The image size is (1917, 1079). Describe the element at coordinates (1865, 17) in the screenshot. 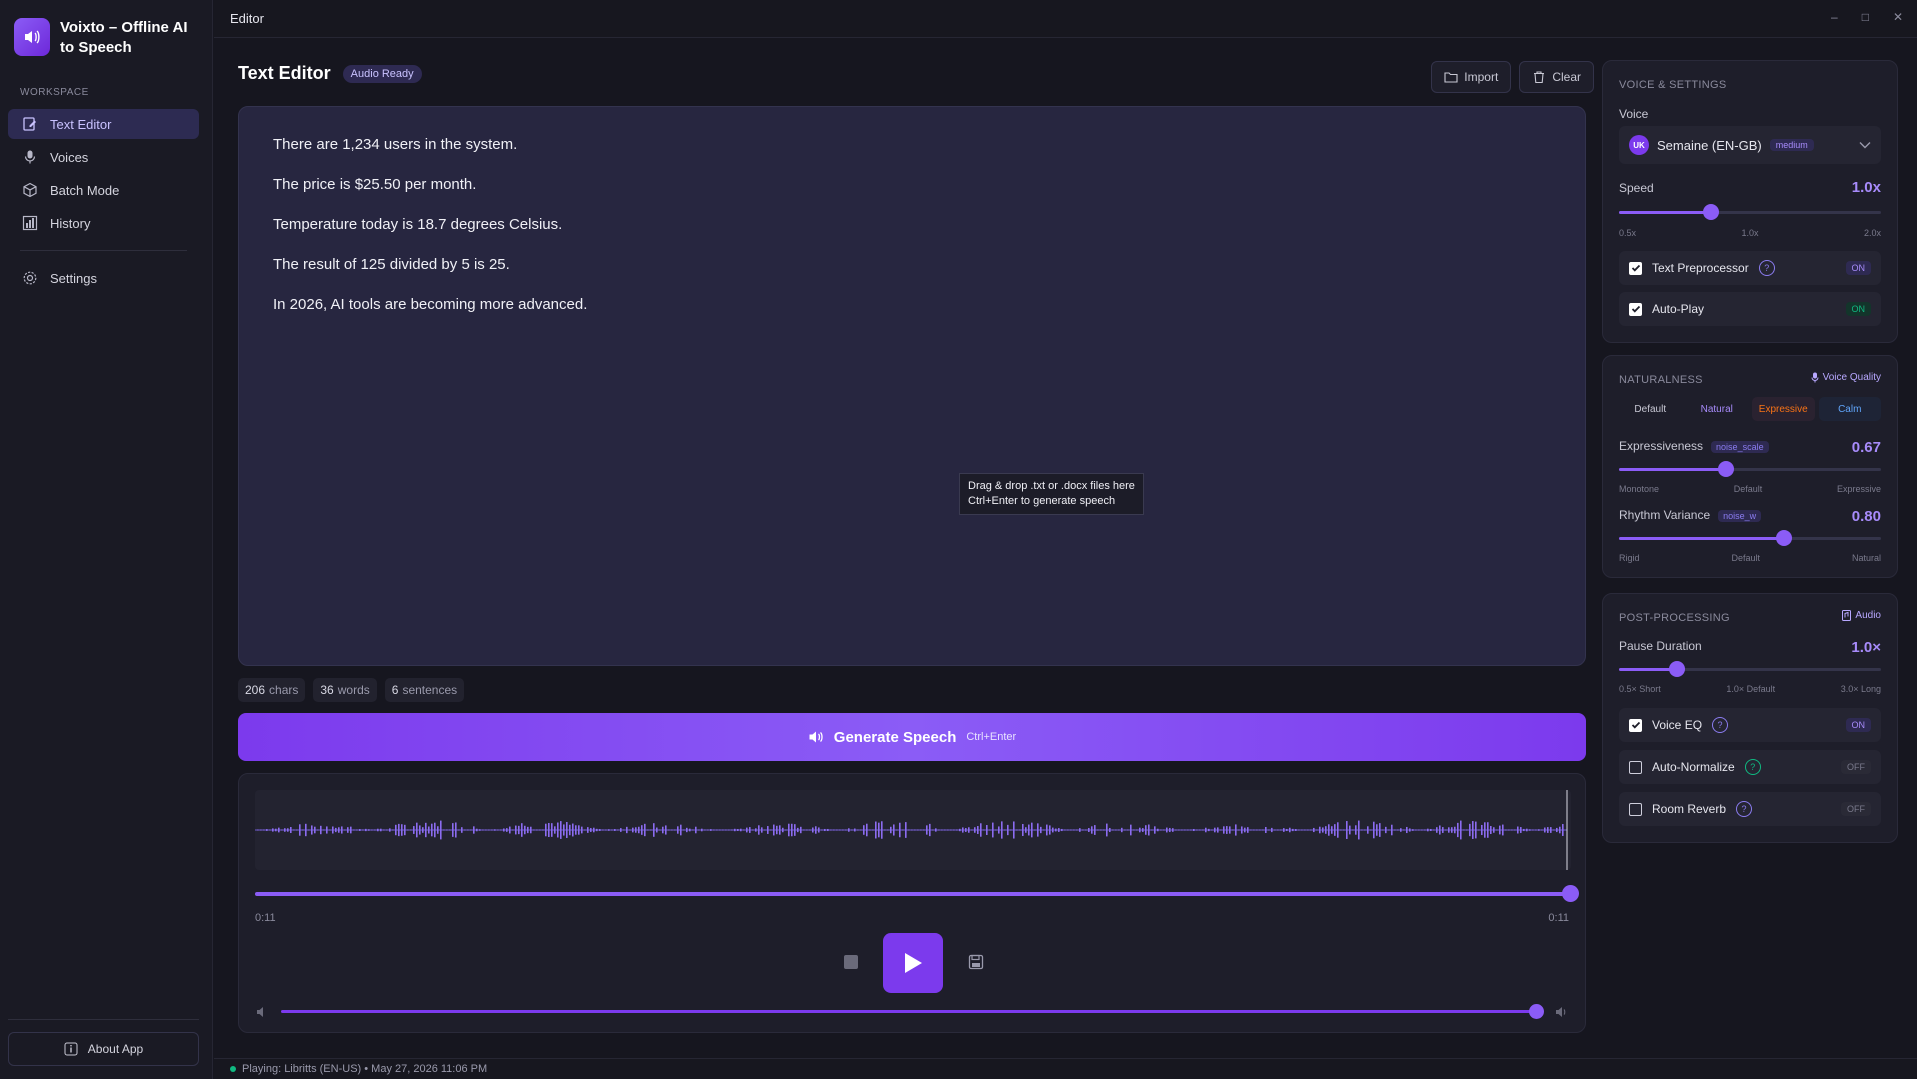

I see `maximize-icon: □` at that location.